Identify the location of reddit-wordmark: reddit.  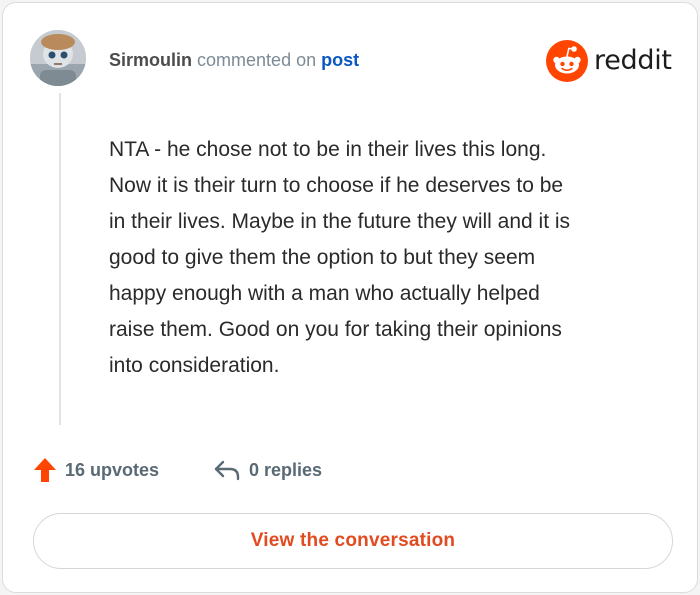
(633, 60).